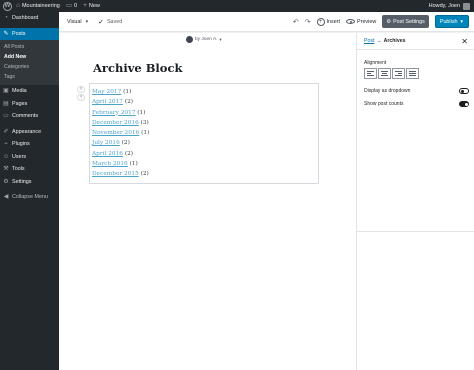 The height and width of the screenshot is (370, 474). I want to click on archive-link: July 2016, so click(106, 143).